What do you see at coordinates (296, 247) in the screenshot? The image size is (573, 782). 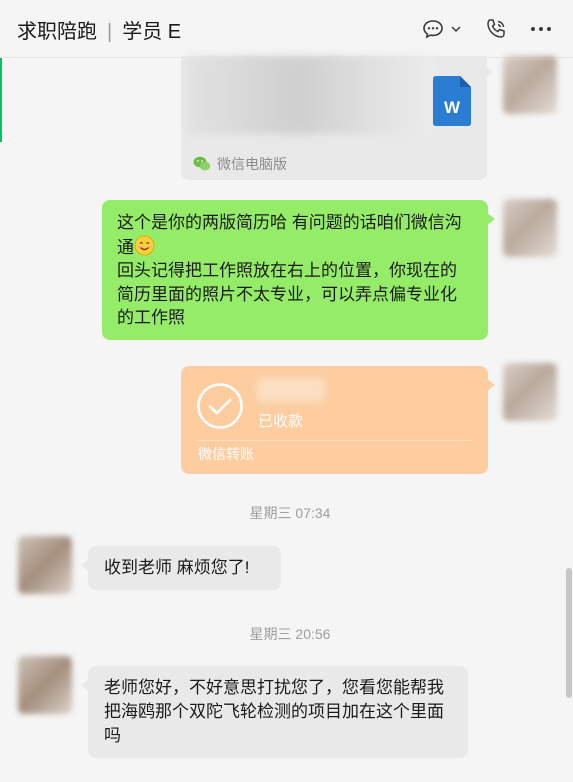 I see `message-line: 通` at bounding box center [296, 247].